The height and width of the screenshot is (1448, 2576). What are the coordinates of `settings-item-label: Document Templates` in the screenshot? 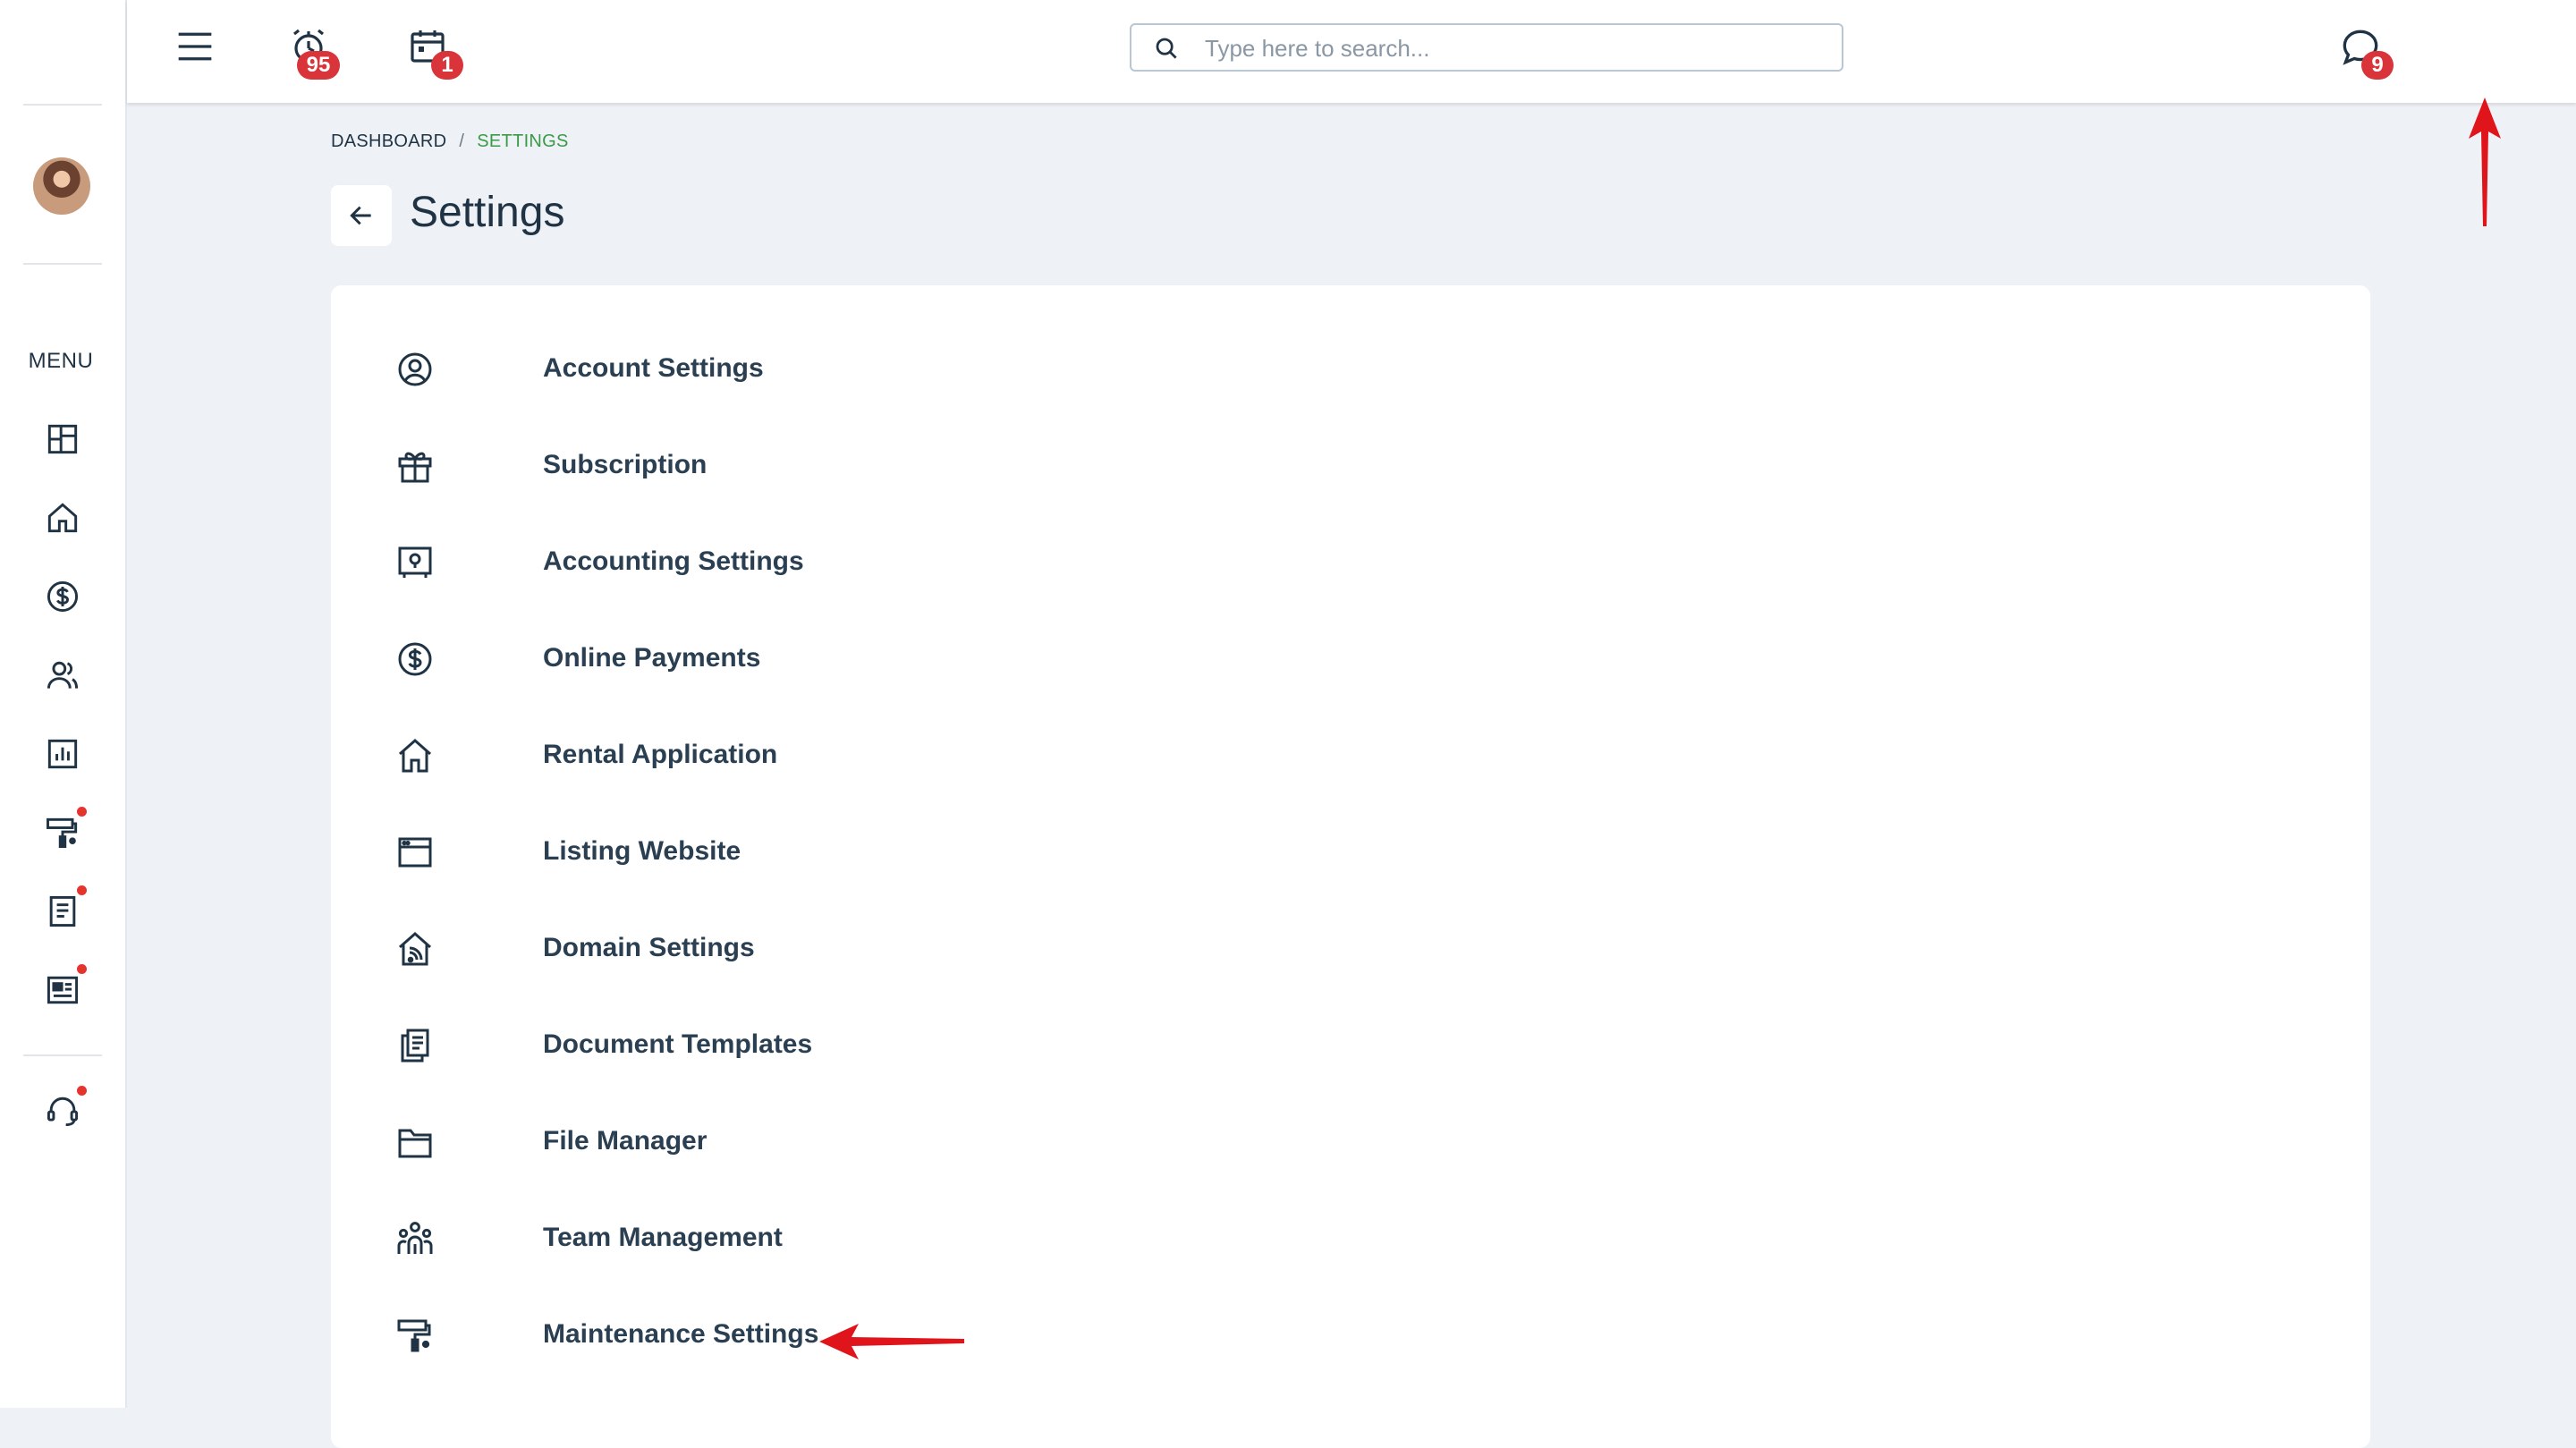 It's located at (678, 1044).